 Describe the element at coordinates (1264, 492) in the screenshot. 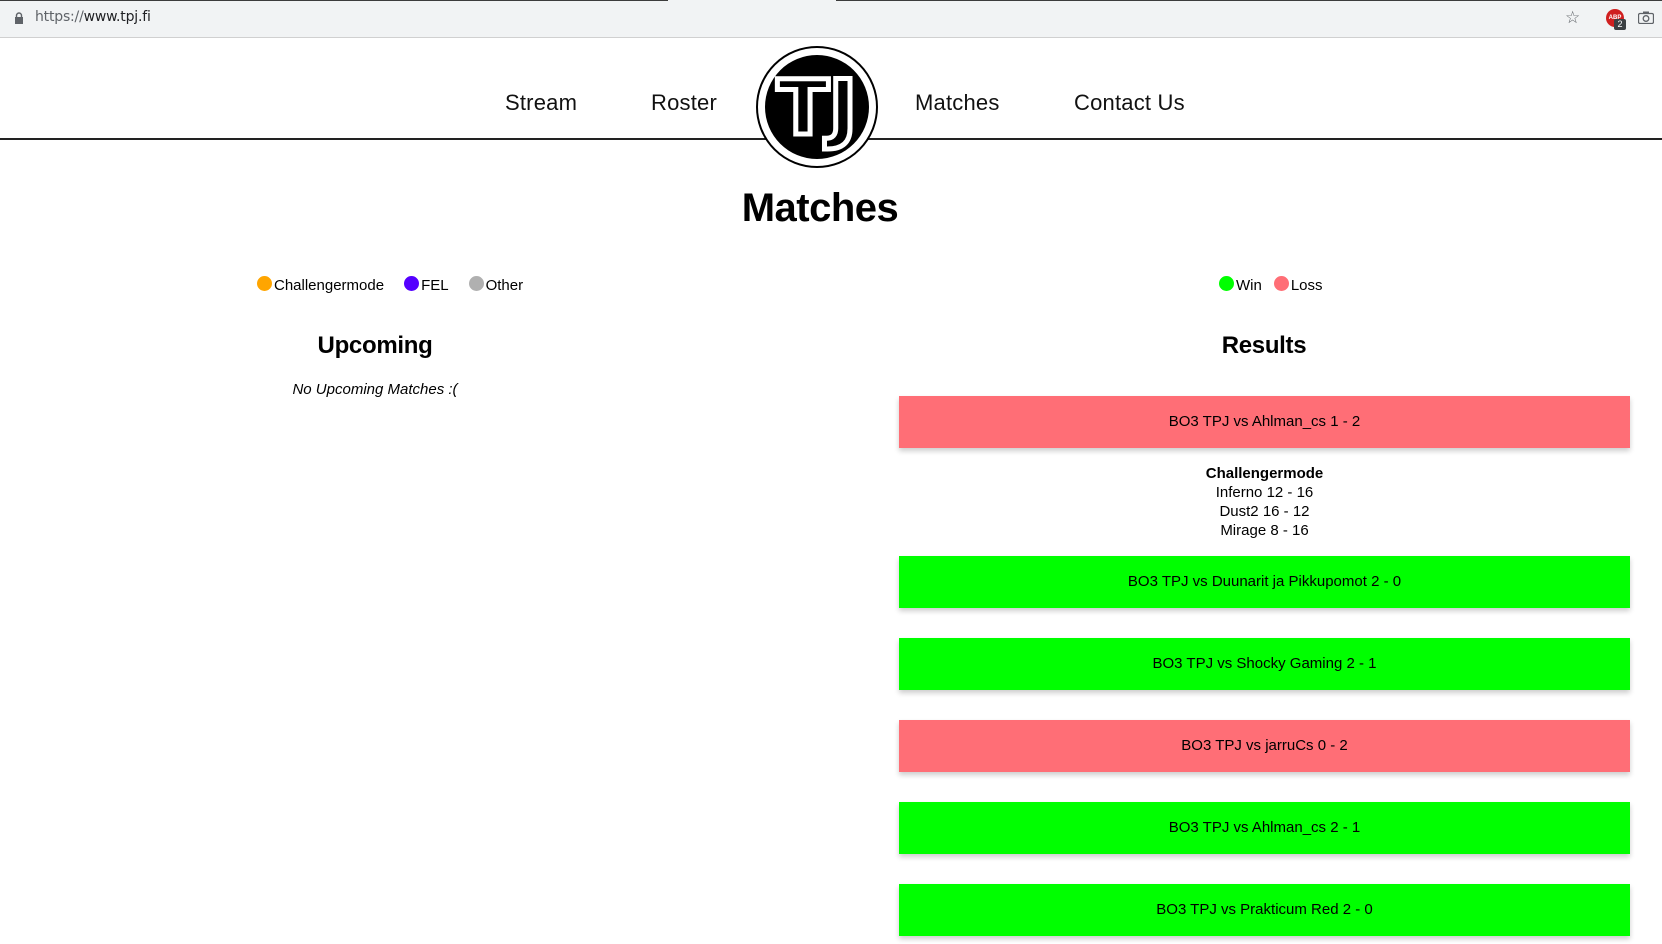

I see `map-score: Inferno 12 - 16` at that location.